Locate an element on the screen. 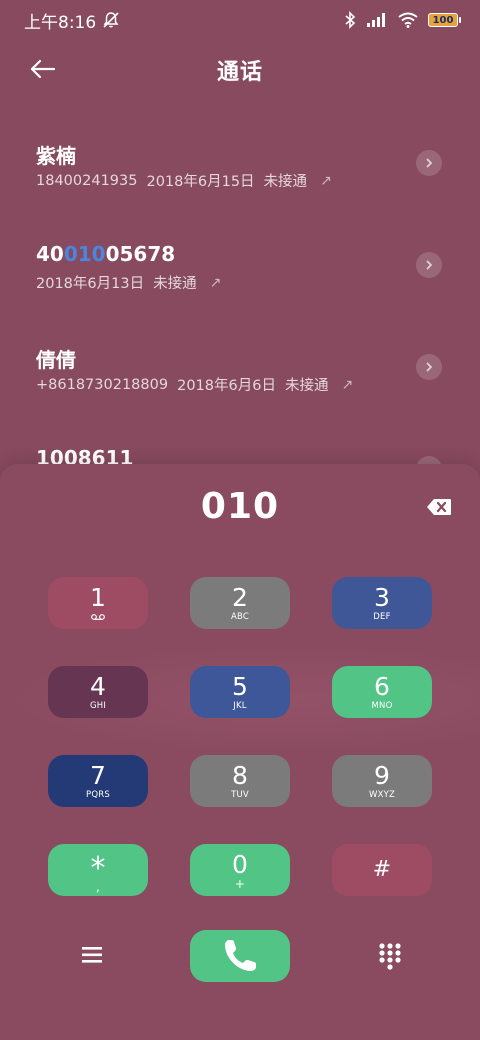 The width and height of the screenshot is (480, 1040). key-3: 3 DEF is located at coordinates (382, 603).